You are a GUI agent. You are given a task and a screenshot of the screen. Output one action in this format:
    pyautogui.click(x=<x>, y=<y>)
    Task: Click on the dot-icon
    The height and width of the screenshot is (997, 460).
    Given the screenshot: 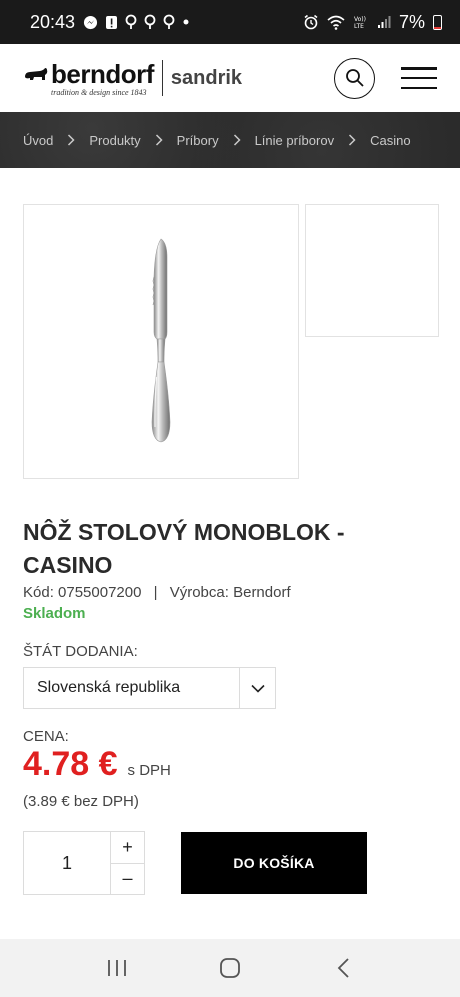 What is the action you would take?
    pyautogui.click(x=186, y=22)
    